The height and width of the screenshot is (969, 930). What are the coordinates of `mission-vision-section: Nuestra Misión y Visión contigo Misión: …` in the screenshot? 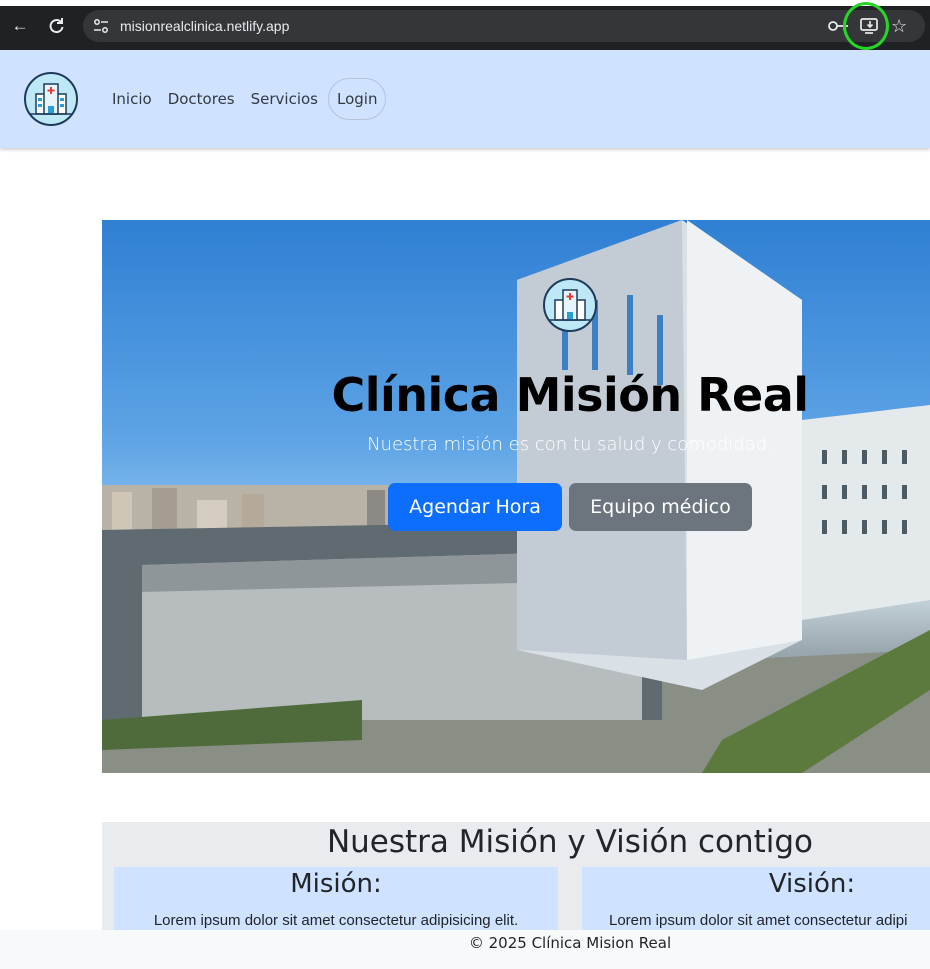 It's located at (516, 877).